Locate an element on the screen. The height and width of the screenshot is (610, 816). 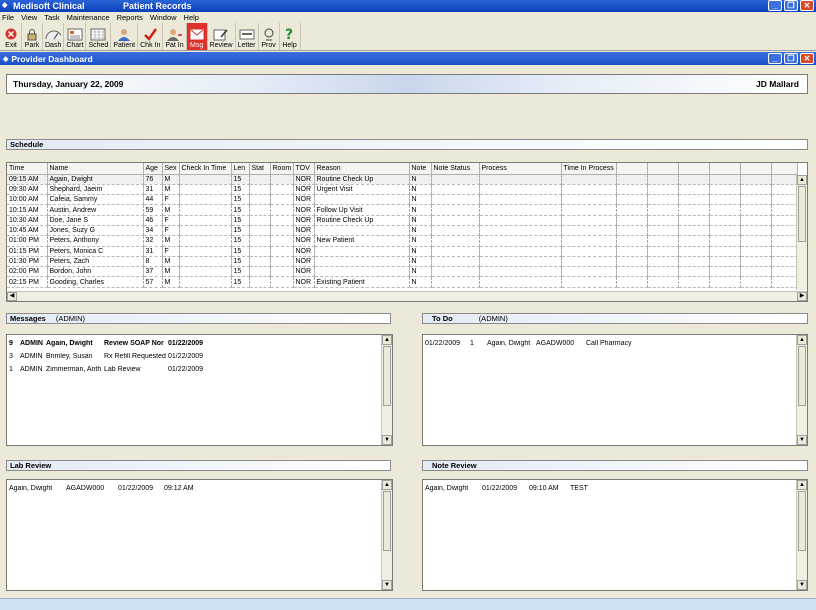
letter-button: Letter is located at coordinates (247, 36).